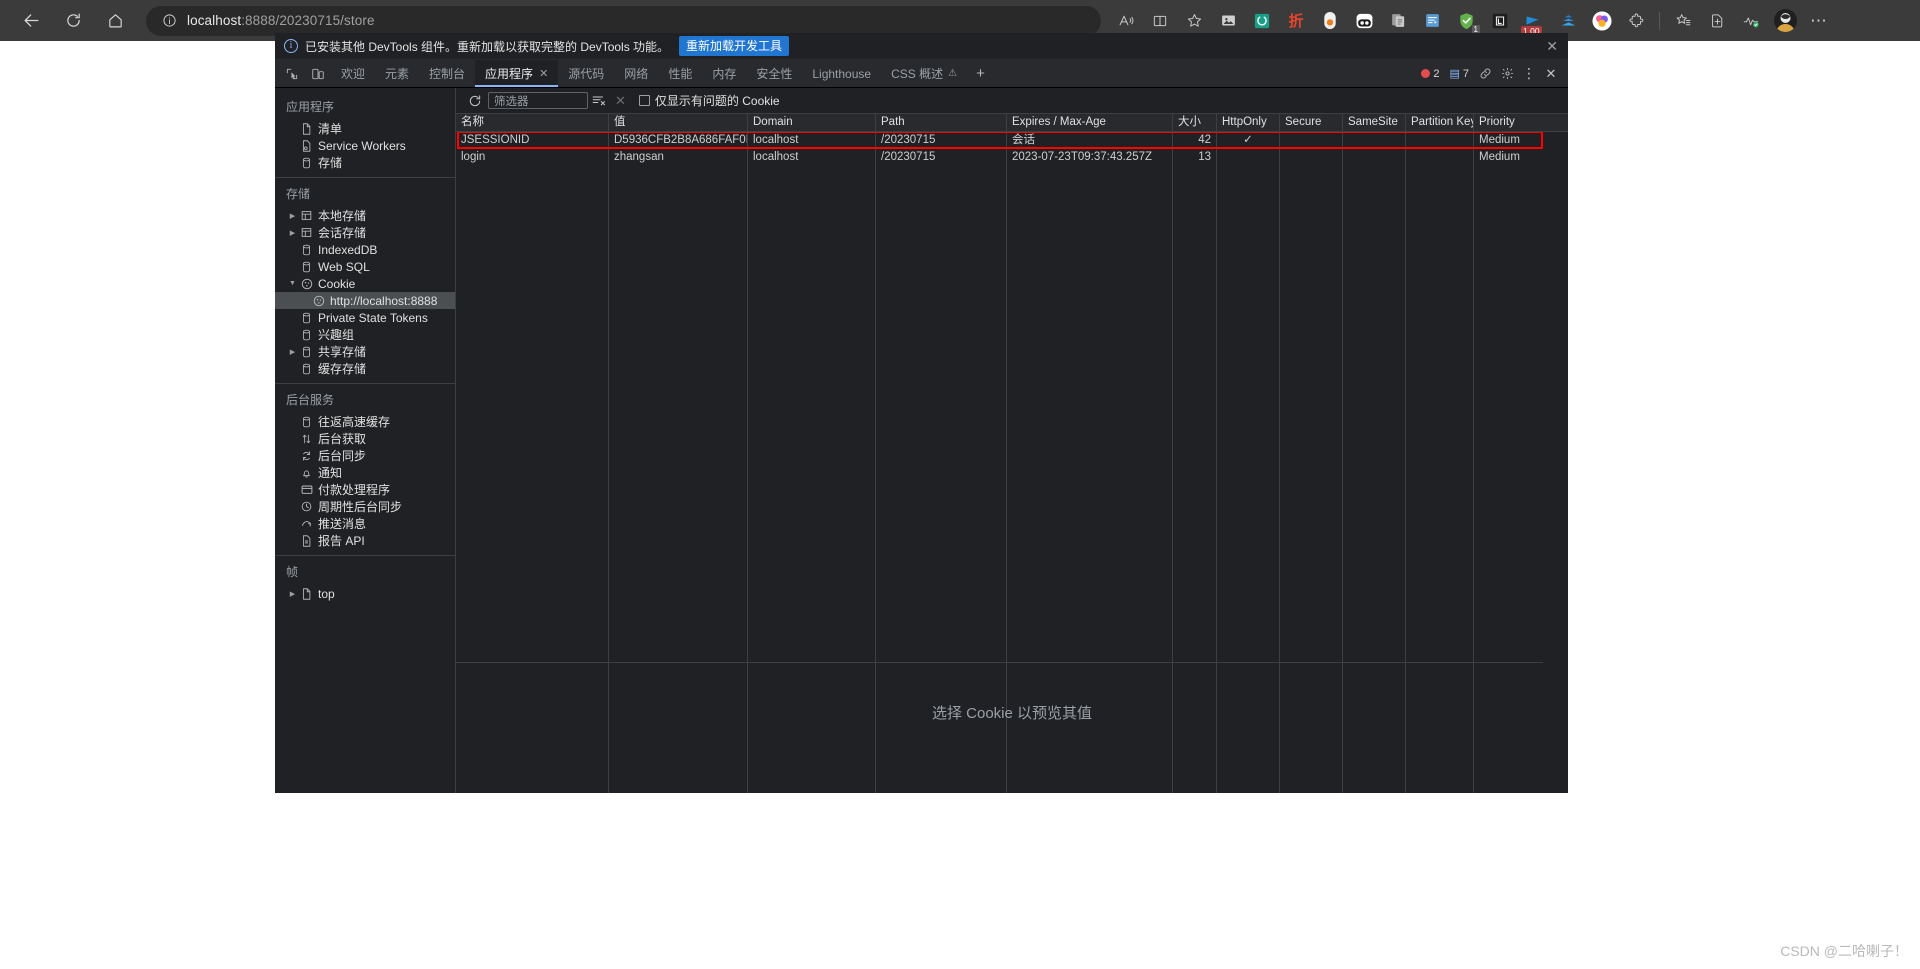 This screenshot has height=969, width=1920. Describe the element at coordinates (365, 215) in the screenshot. I see `sidebar-item-local-storage: ▶ 本地存储` at that location.